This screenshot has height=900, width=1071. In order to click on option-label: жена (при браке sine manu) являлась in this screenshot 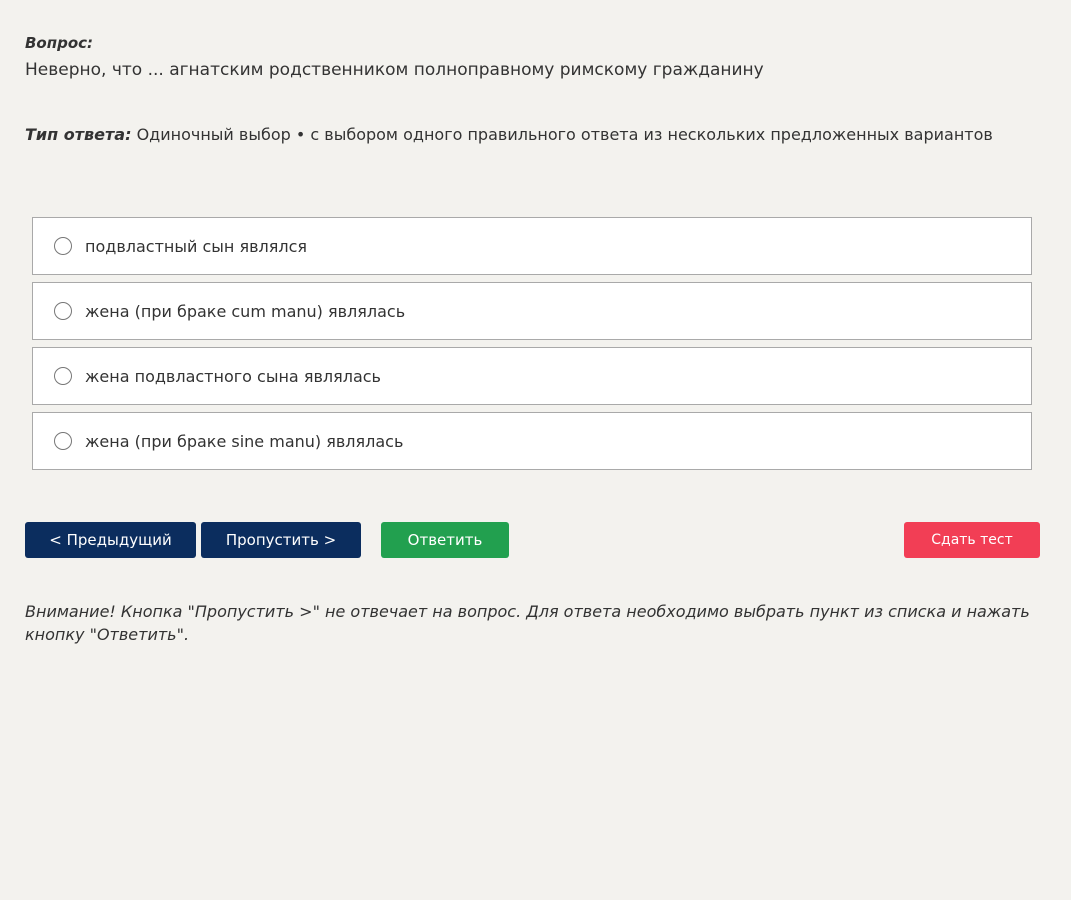, I will do `click(244, 441)`.